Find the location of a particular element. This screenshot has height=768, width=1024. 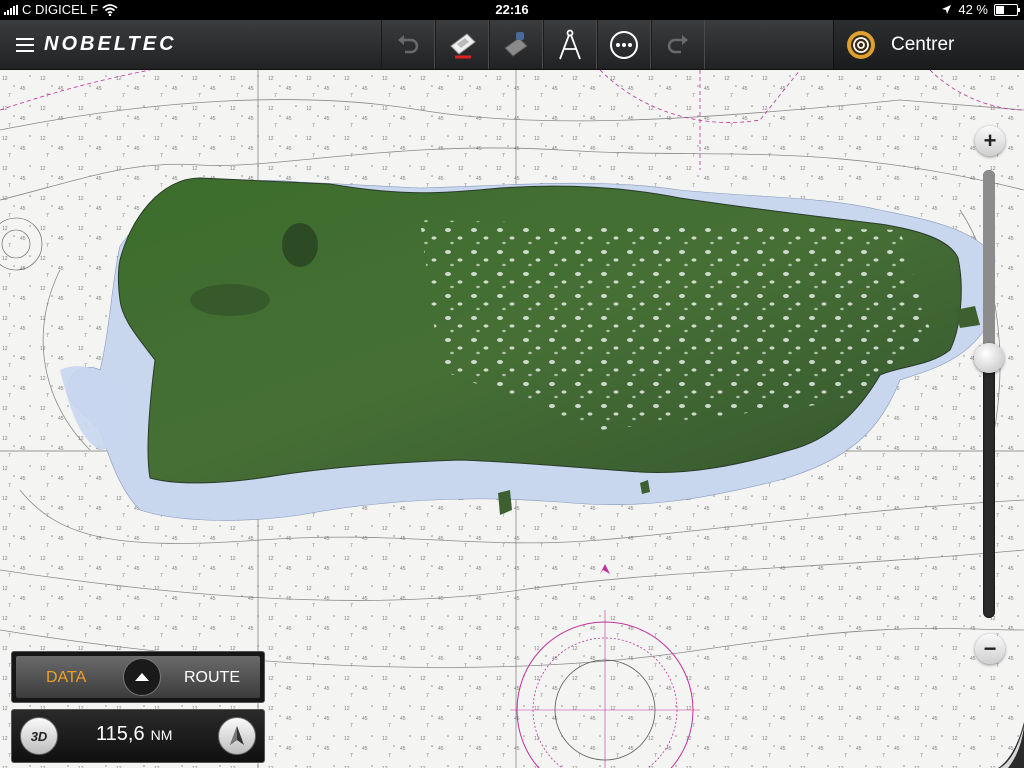

center-button: Centrer is located at coordinates (928, 44).